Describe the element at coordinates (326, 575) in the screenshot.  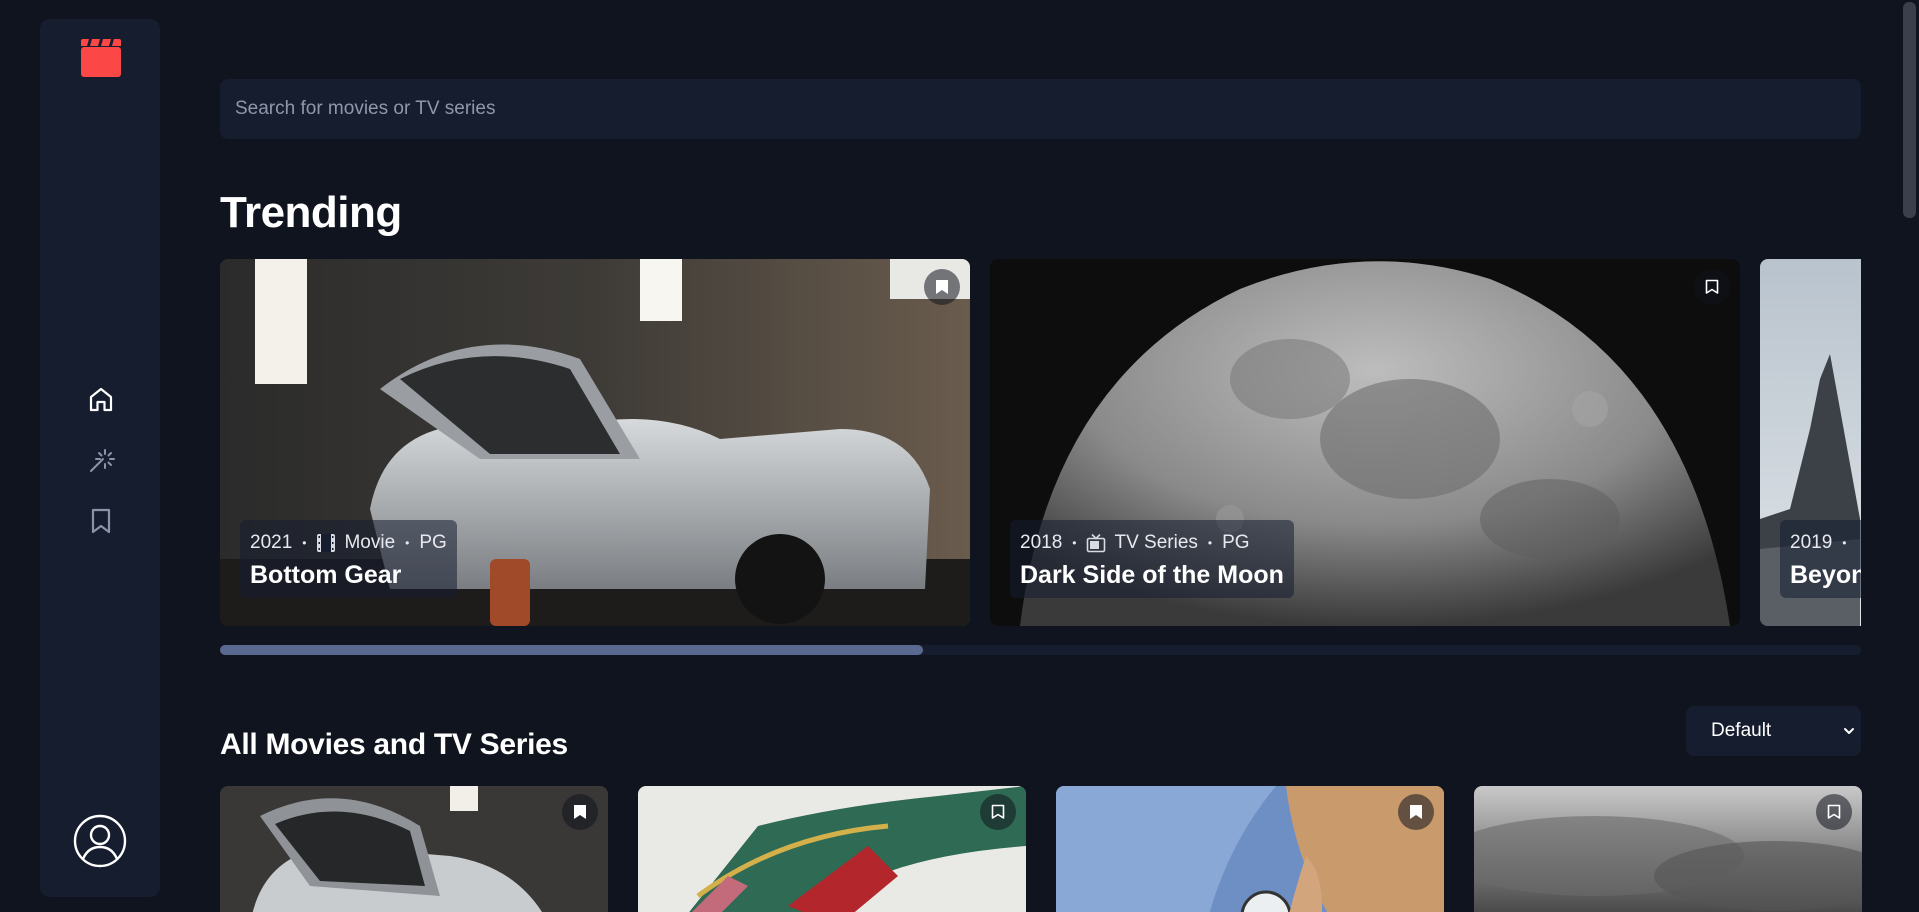
I see `trending-card-title: Bottom Gear` at that location.